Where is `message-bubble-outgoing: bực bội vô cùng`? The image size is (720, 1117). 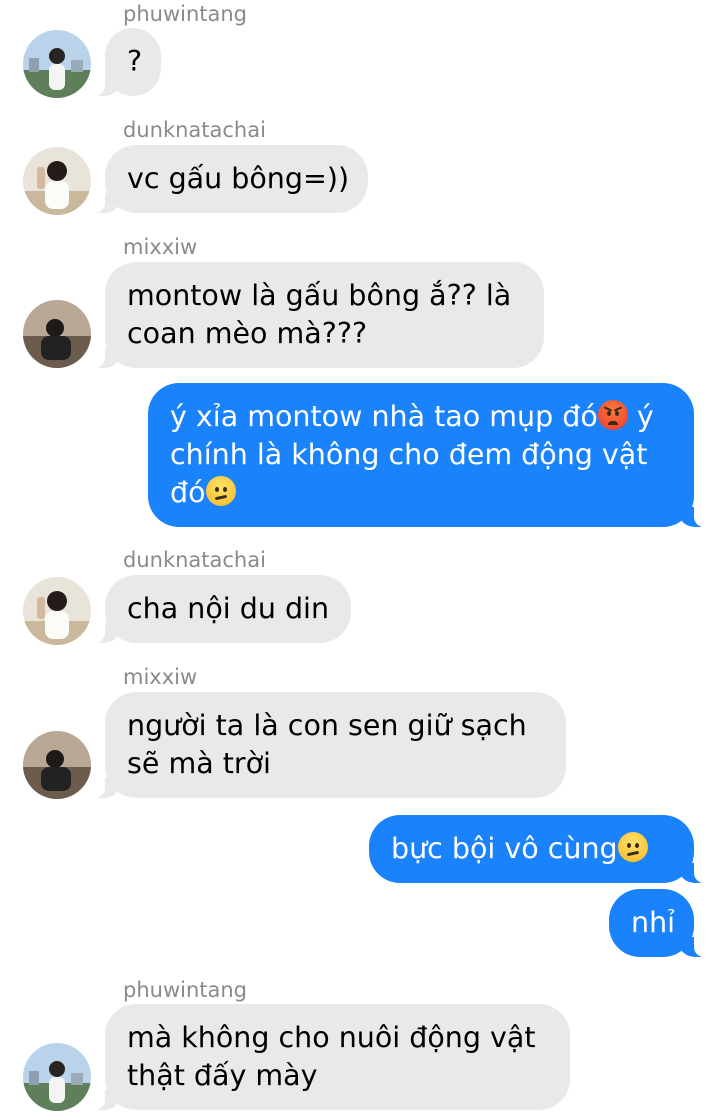
message-bubble-outgoing: bực bội vô cùng is located at coordinates (537, 849).